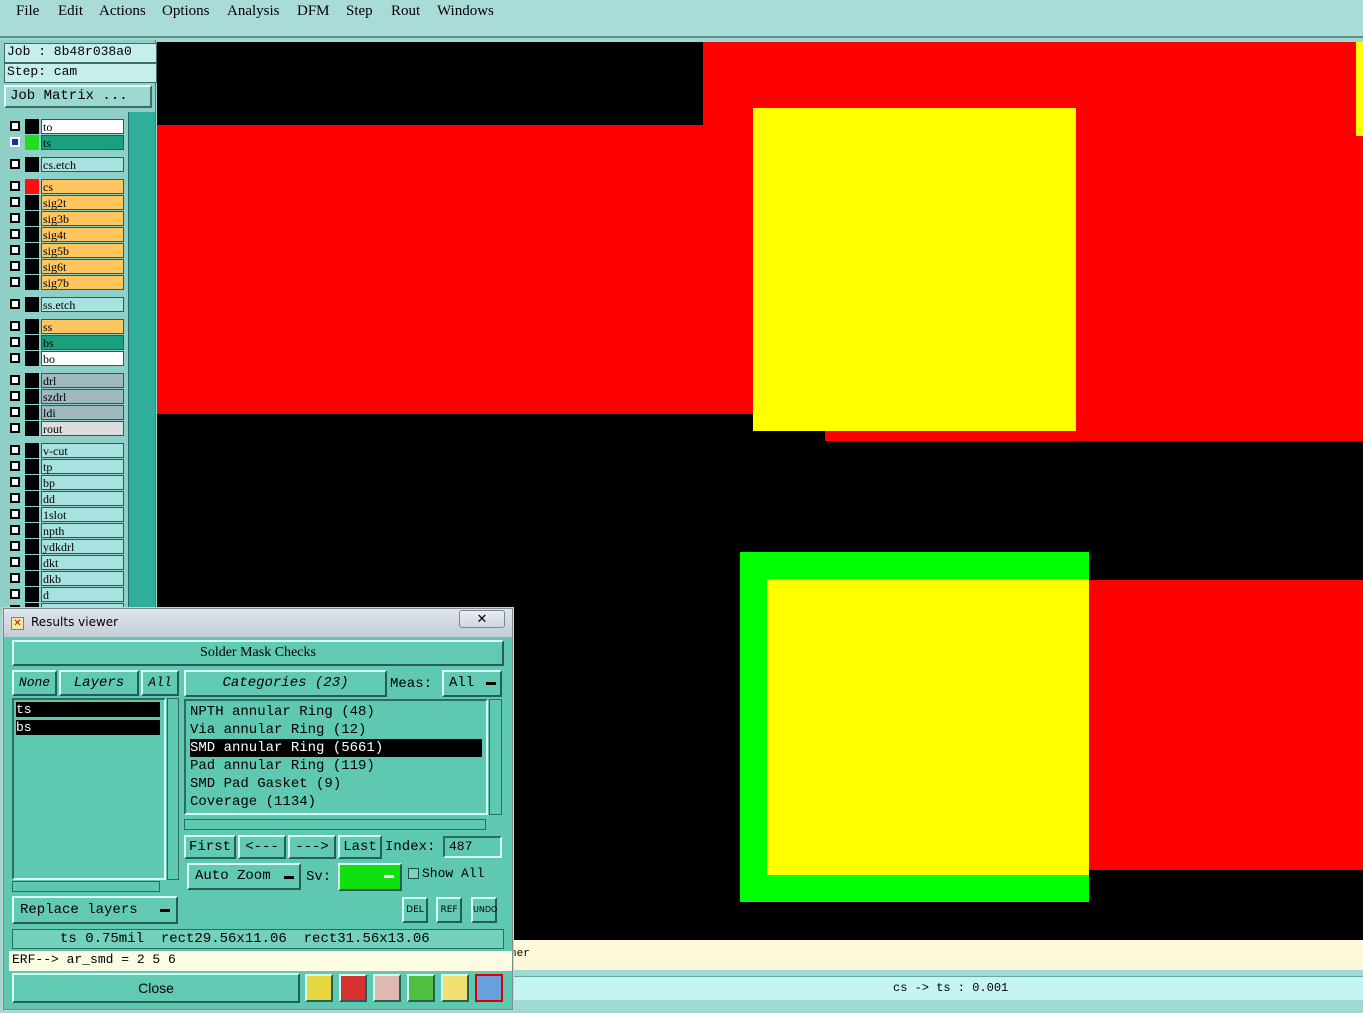  What do you see at coordinates (82, 530) in the screenshot?
I see `layer-name: npth` at bounding box center [82, 530].